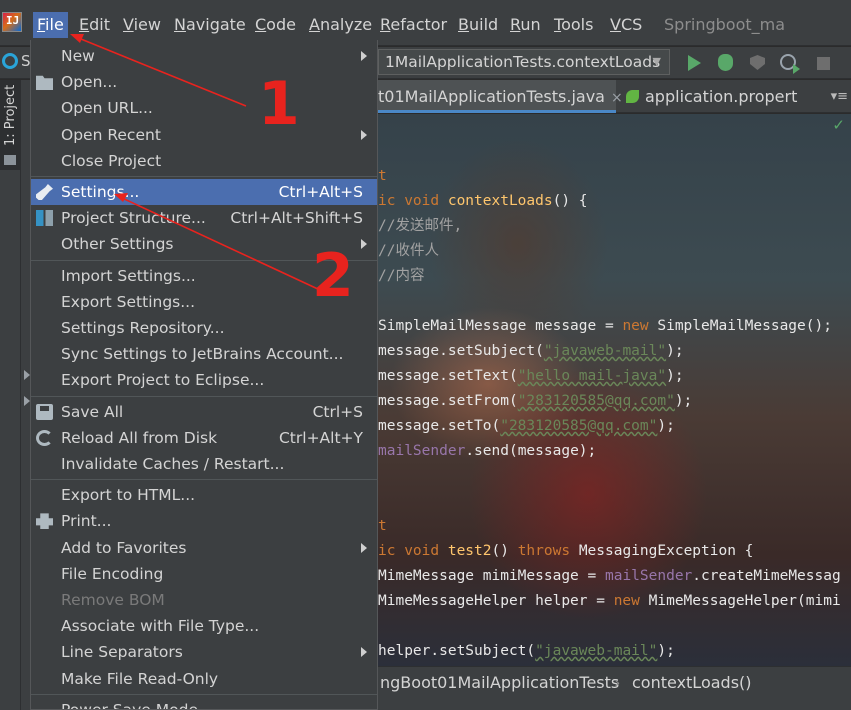 The height and width of the screenshot is (710, 851). I want to click on file-menu-item-save-all: Save All Ctrl+S, so click(204, 412).